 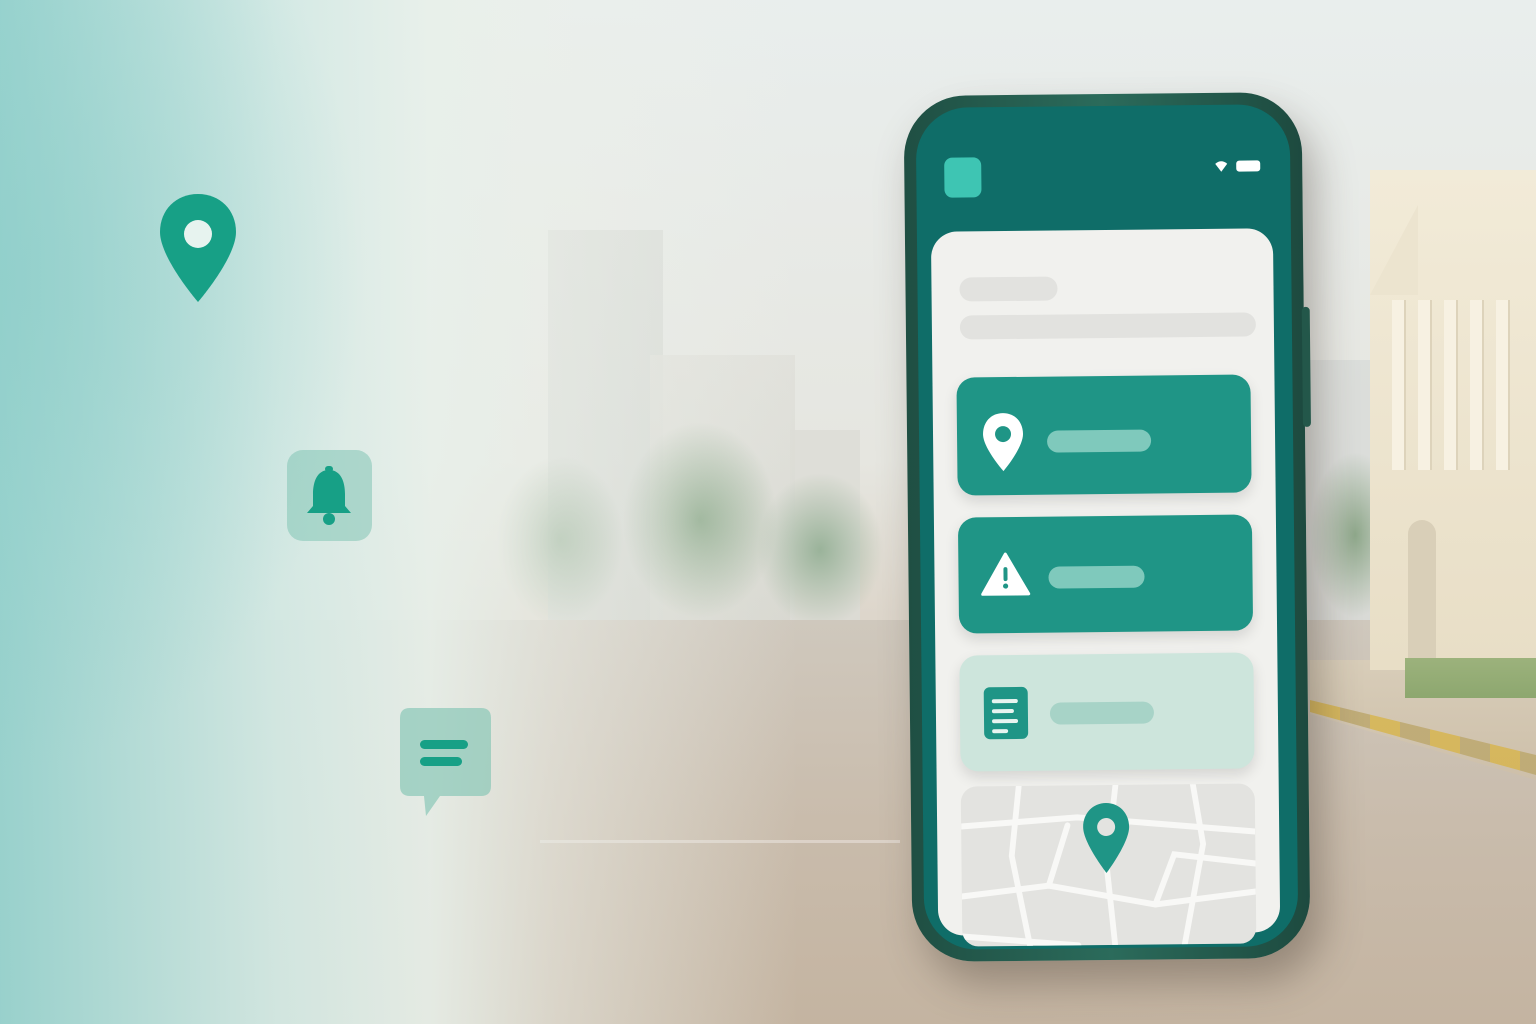 What do you see at coordinates (1096, 577) in the screenshot?
I see `alert-card-label-placeholder` at bounding box center [1096, 577].